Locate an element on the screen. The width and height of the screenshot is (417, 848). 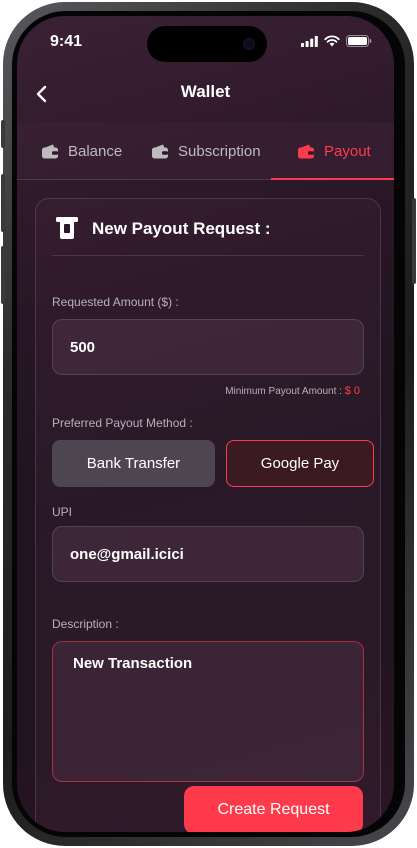
battery-icon is located at coordinates (359, 41).